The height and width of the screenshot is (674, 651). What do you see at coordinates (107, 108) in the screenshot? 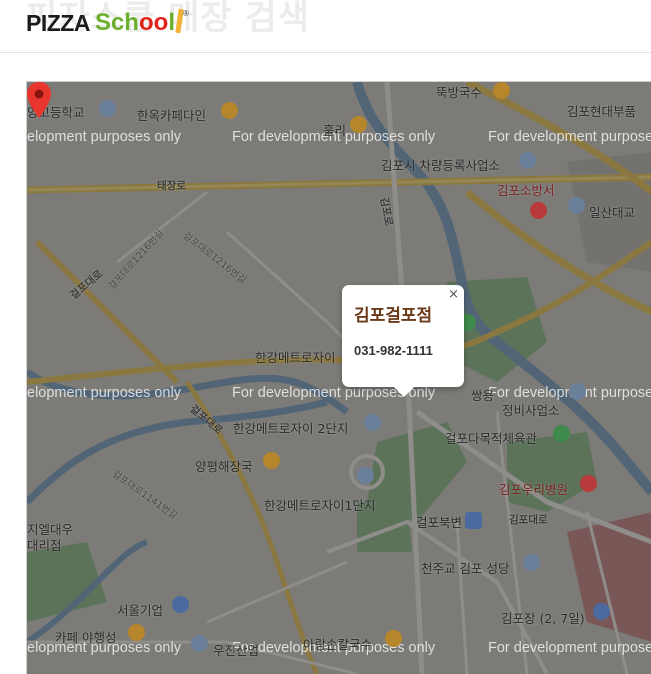
I see `school-poi-icon` at bounding box center [107, 108].